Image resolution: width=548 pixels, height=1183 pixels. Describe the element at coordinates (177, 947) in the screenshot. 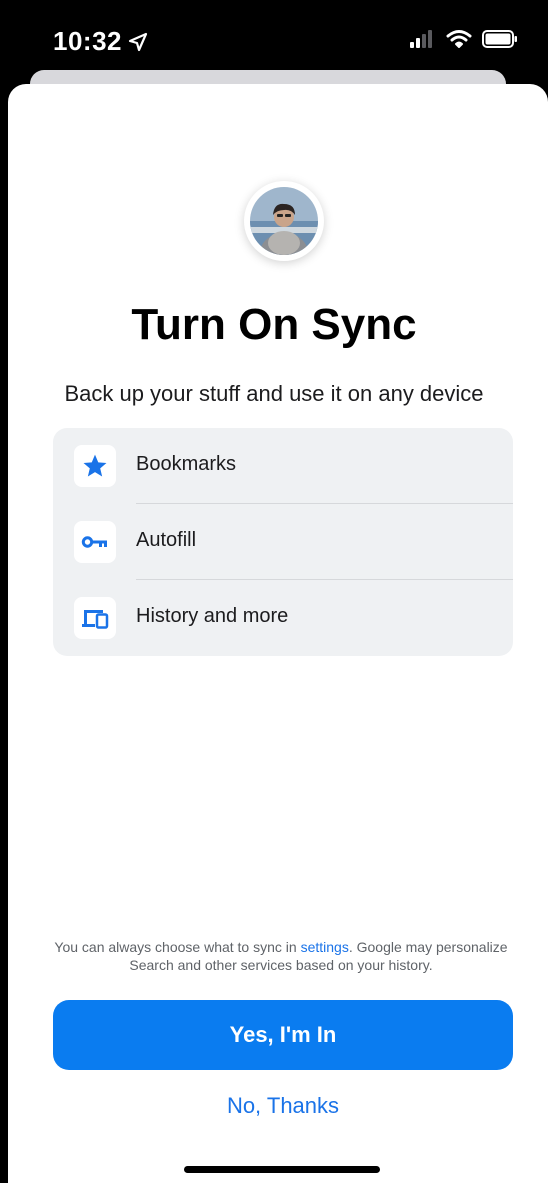

I see `footnote-text: You can always choose what to sync in` at that location.